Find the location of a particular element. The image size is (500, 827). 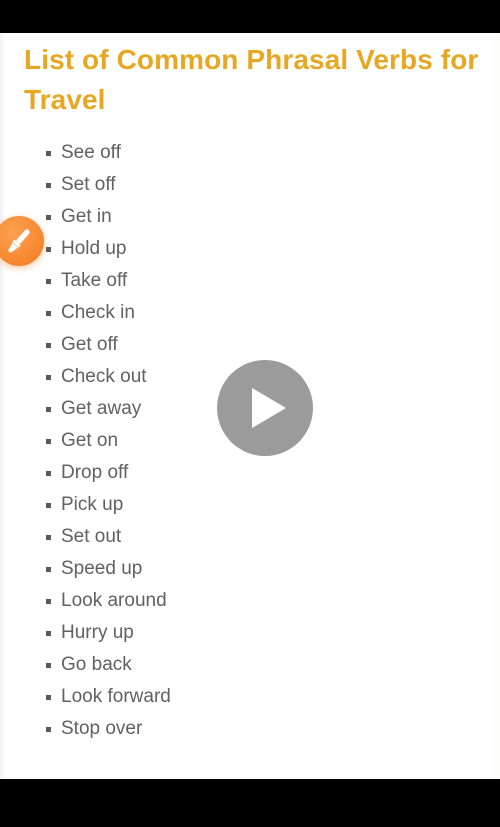

list-item-label: Hurry up is located at coordinates (97, 632).